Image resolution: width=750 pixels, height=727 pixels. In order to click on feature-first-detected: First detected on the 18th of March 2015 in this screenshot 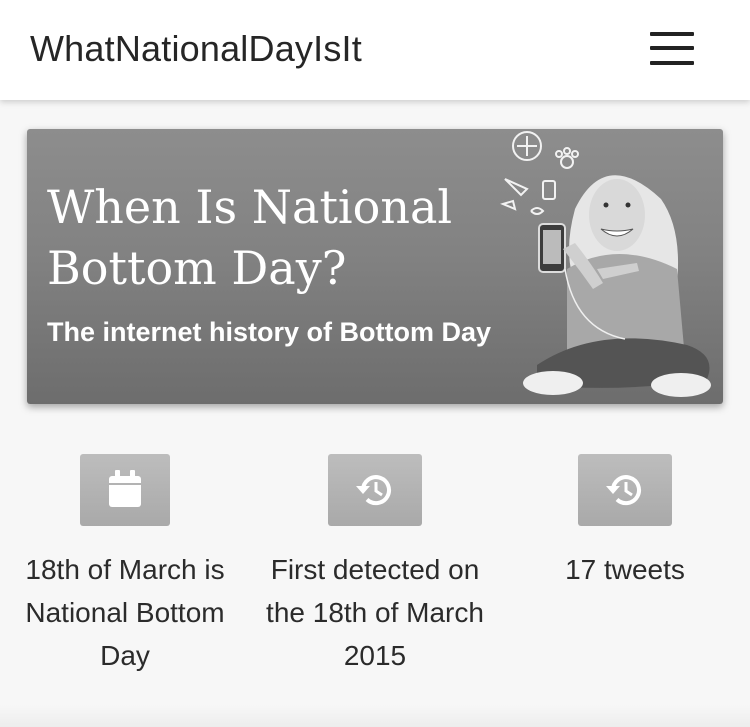, I will do `click(375, 565)`.